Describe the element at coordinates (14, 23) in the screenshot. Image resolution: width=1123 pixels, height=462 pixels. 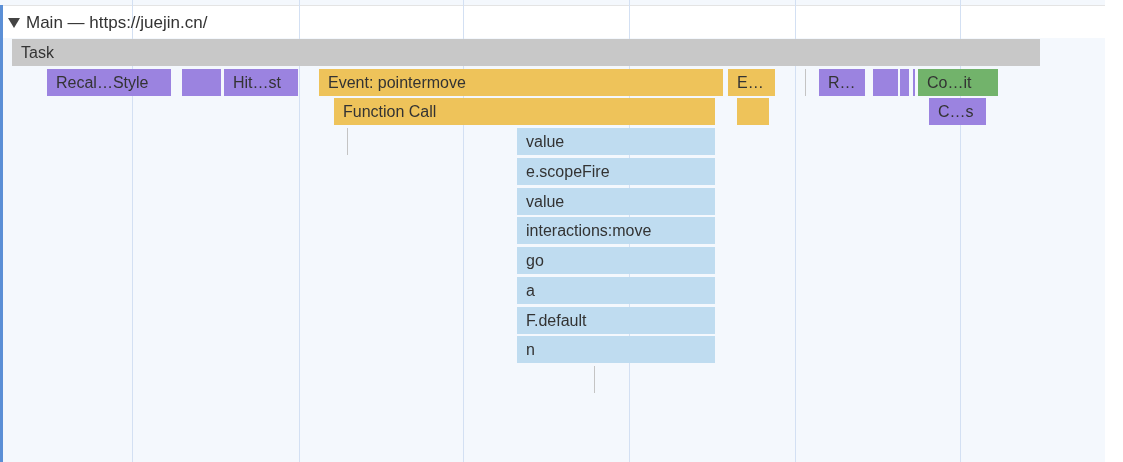
I see `expand-triangle-icon` at that location.